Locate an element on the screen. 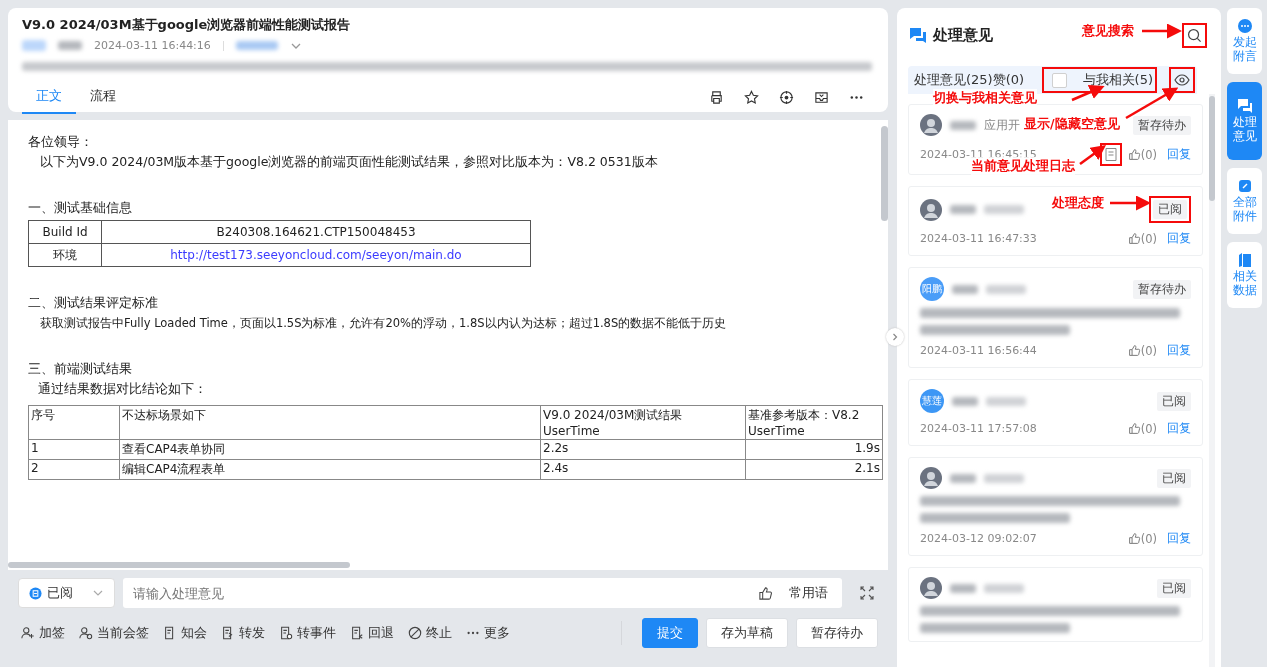 Image resolution: width=1267 pixels, height=667 pixels. table-cell: B240308.164621.CTP150048453 is located at coordinates (316, 232).